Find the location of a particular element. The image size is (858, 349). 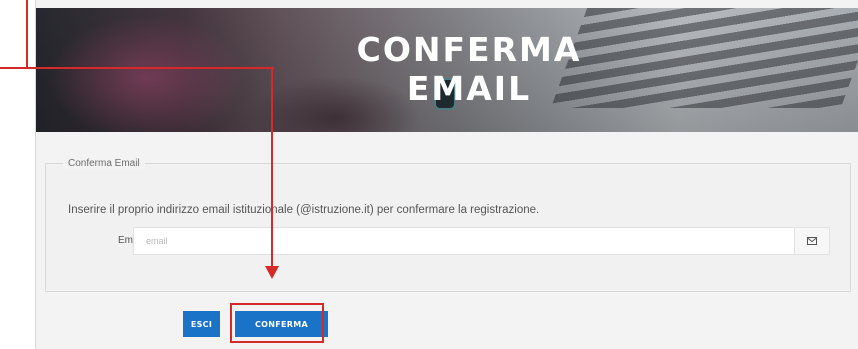

email-input is located at coordinates (464, 241).